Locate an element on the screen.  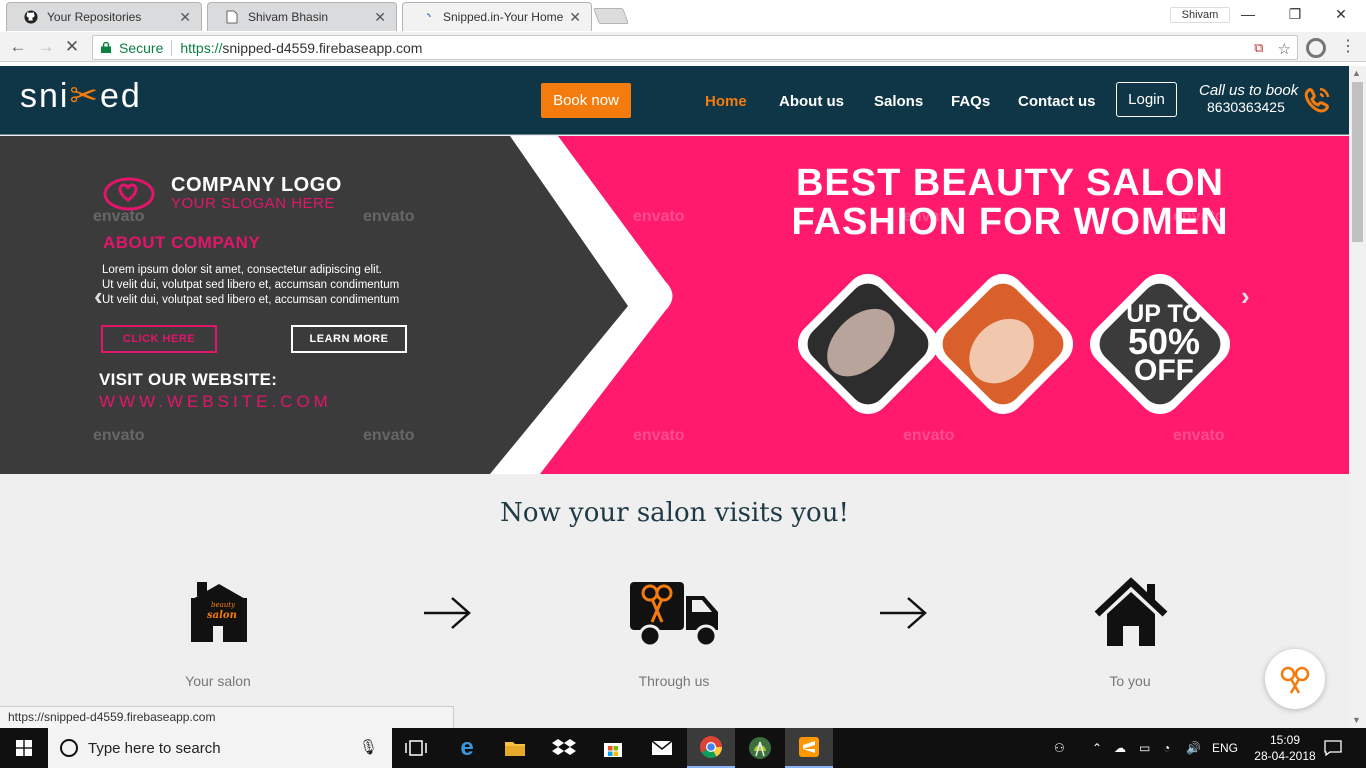
taskbar-clock: 15:09 28-04-2018 is located at coordinates (1285, 748).